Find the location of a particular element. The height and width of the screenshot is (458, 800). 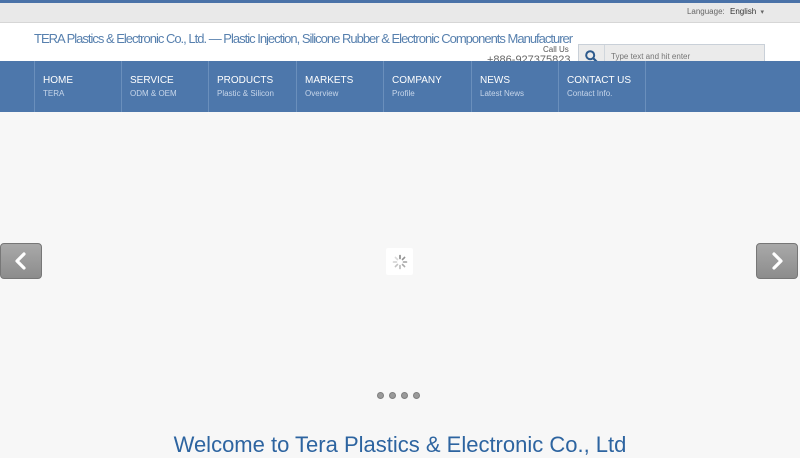

slider-pagination is located at coordinates (398, 395).